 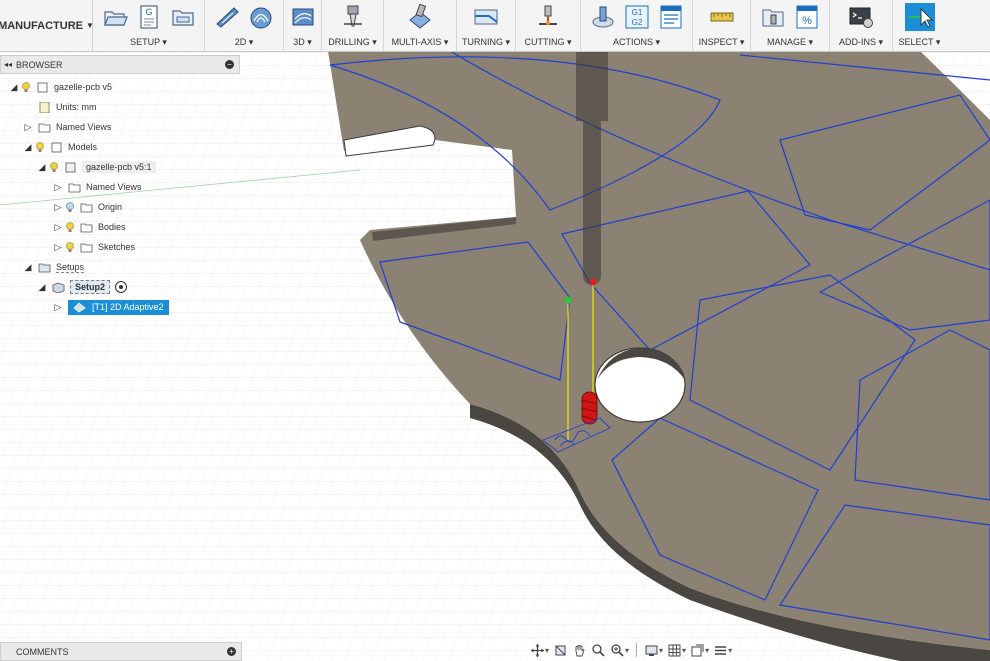 What do you see at coordinates (121, 287) in the screenshot?
I see `activate-radio-icon` at bounding box center [121, 287].